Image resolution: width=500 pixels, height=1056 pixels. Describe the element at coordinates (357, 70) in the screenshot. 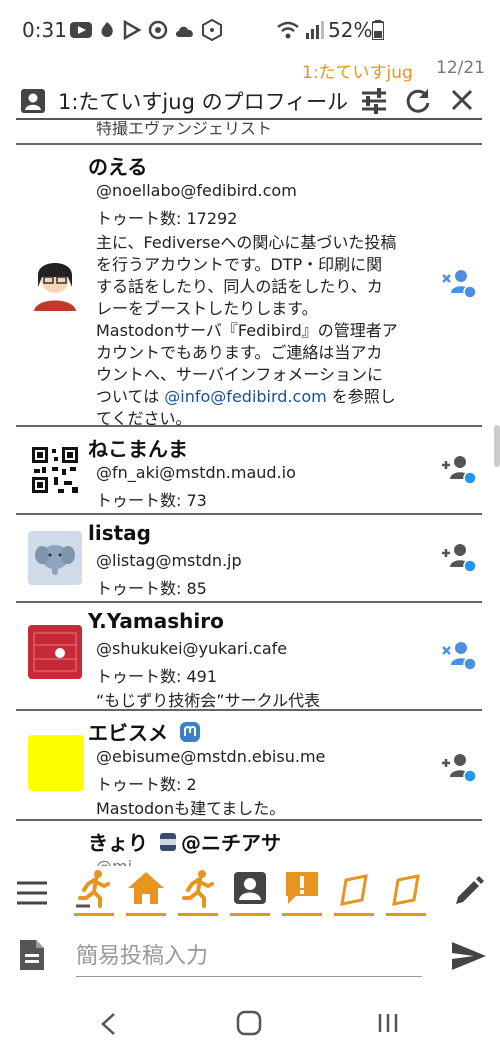

I see `account-name: 1:たていすjug` at that location.